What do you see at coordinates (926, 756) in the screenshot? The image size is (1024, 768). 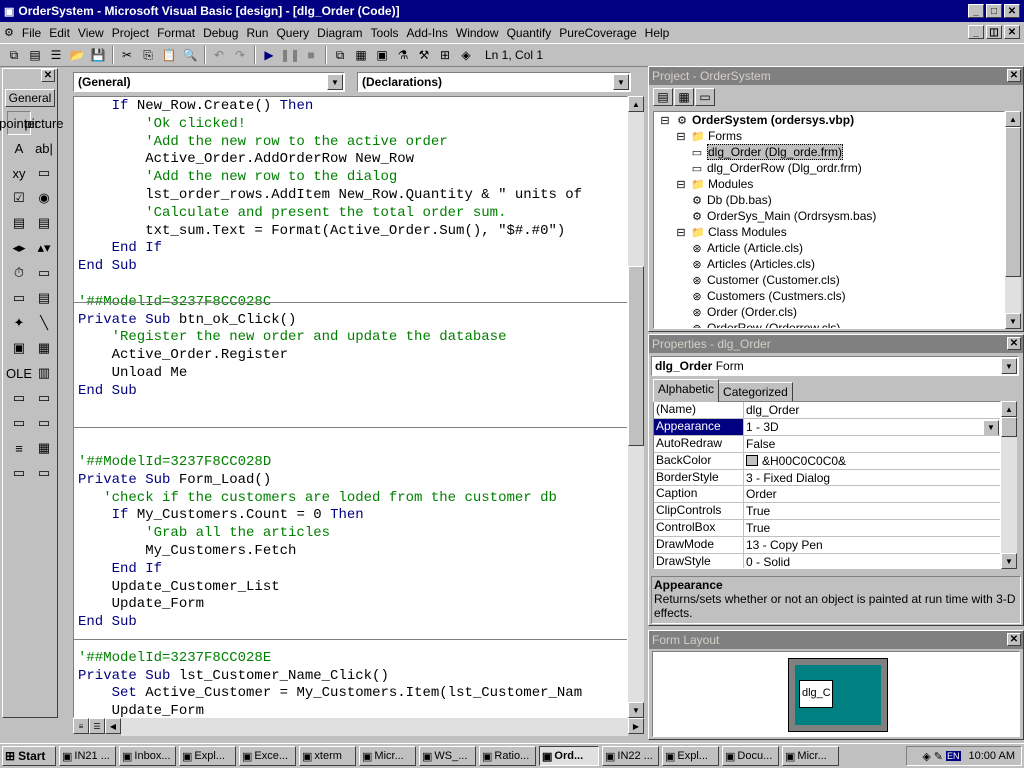 I see `speaker-icon: ◈` at bounding box center [926, 756].